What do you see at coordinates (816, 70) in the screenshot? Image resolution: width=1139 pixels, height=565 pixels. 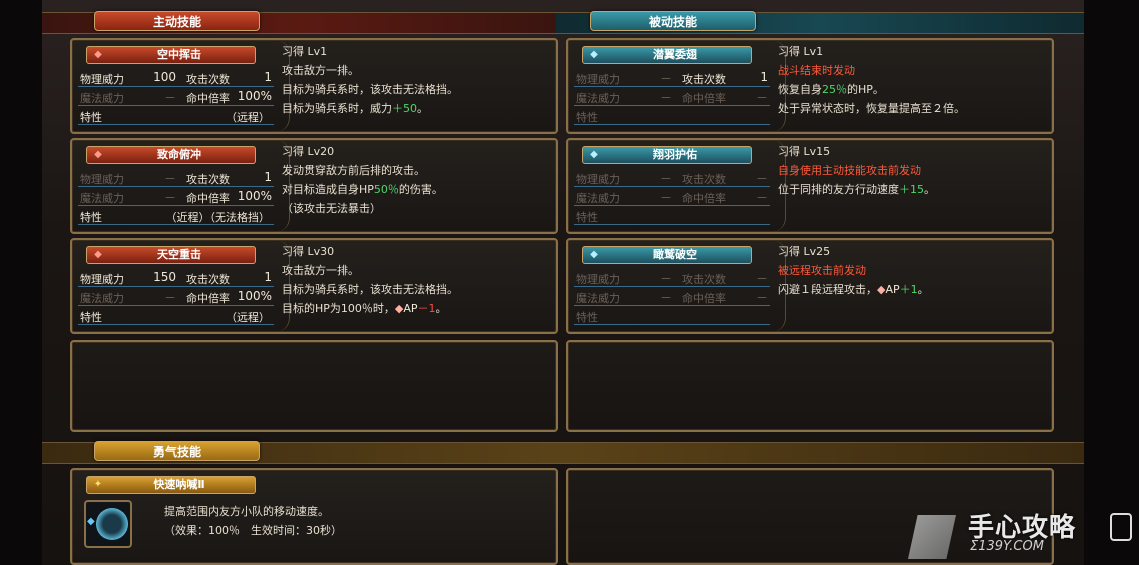 I see `trigger-condition: 战斗结束时发动` at bounding box center [816, 70].